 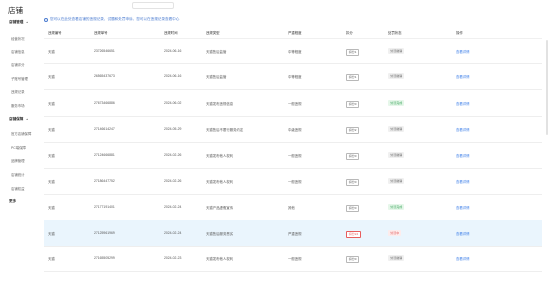 I want to click on sidebar-item: 店铺评分, so click(x=18, y=64).